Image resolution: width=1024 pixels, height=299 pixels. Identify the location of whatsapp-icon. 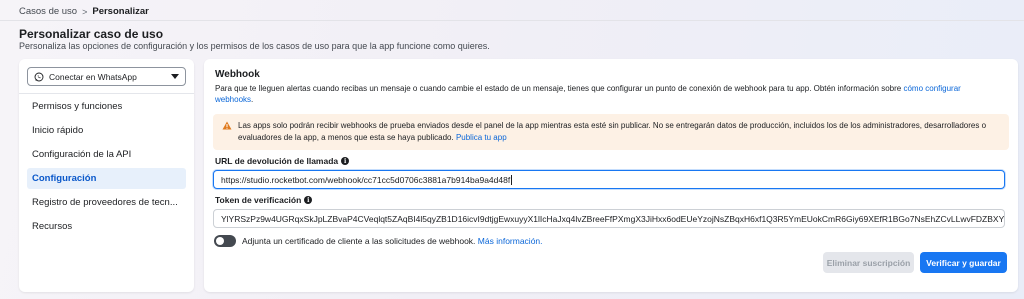
(39, 76).